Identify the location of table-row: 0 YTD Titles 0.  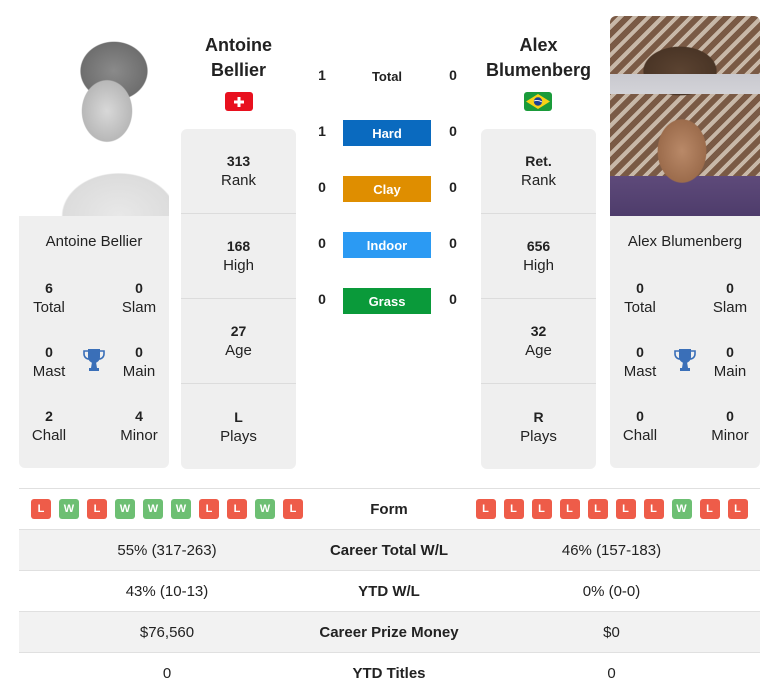
(389, 672).